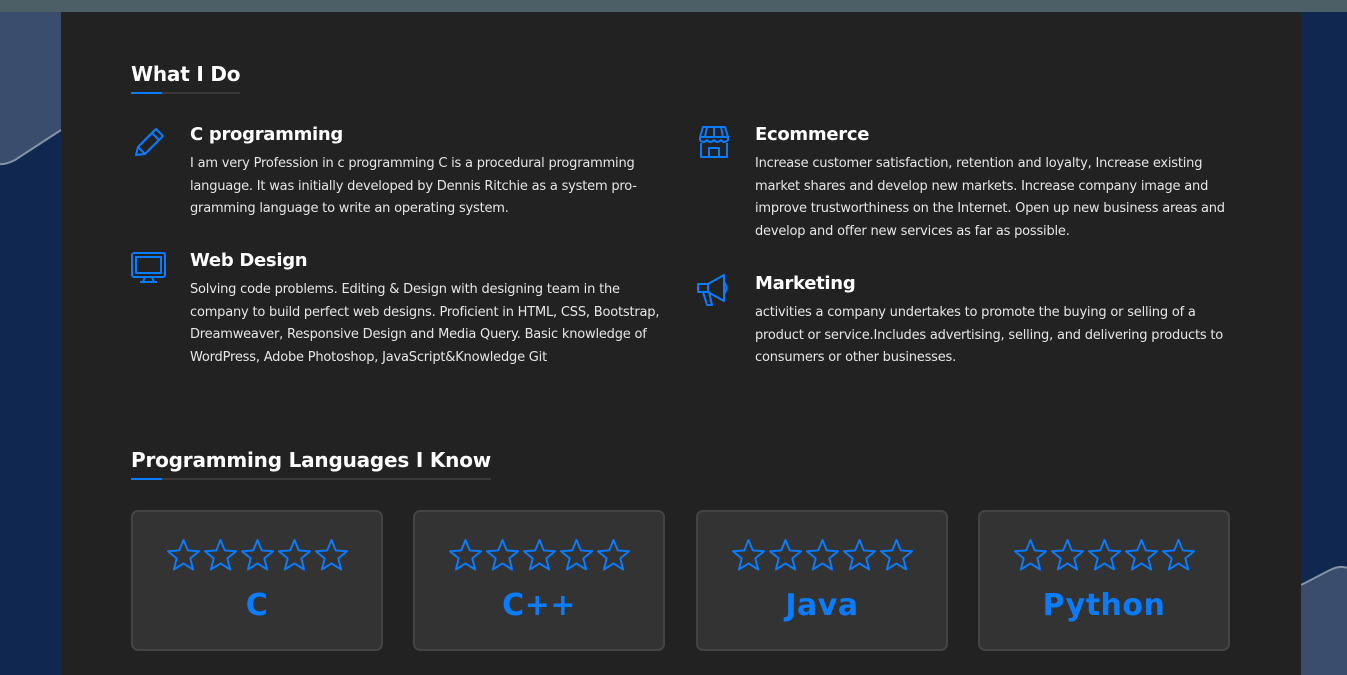 The image size is (1347, 675). What do you see at coordinates (822, 580) in the screenshot?
I see `language-card-java: Java` at bounding box center [822, 580].